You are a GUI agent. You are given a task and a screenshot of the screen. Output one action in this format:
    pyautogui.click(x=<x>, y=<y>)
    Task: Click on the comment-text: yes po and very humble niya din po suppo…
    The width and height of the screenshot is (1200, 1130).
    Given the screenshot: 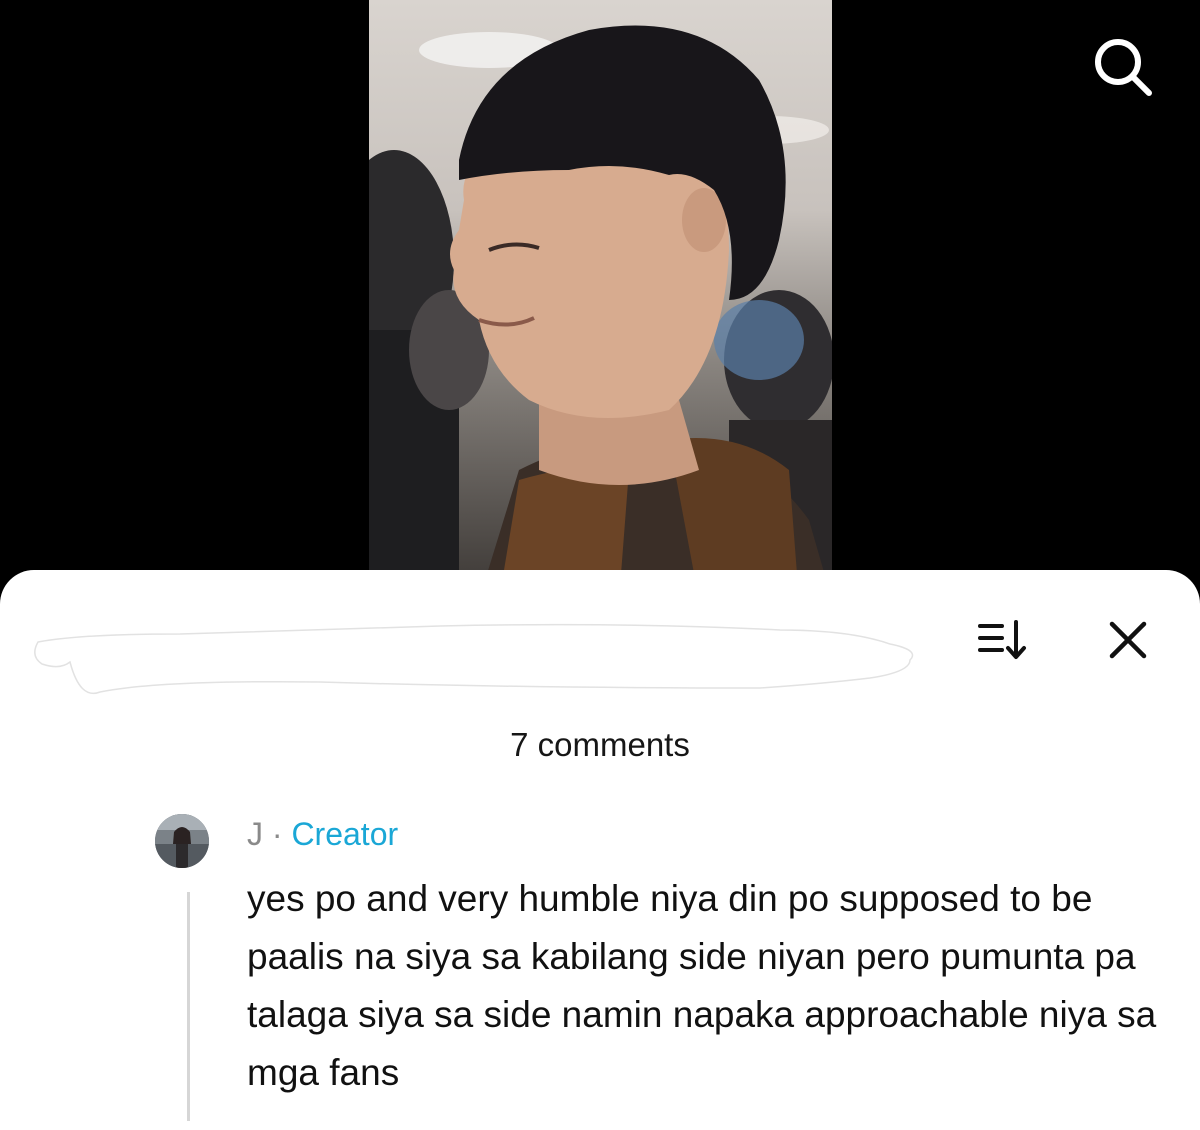 What is the action you would take?
    pyautogui.click(x=702, y=985)
    